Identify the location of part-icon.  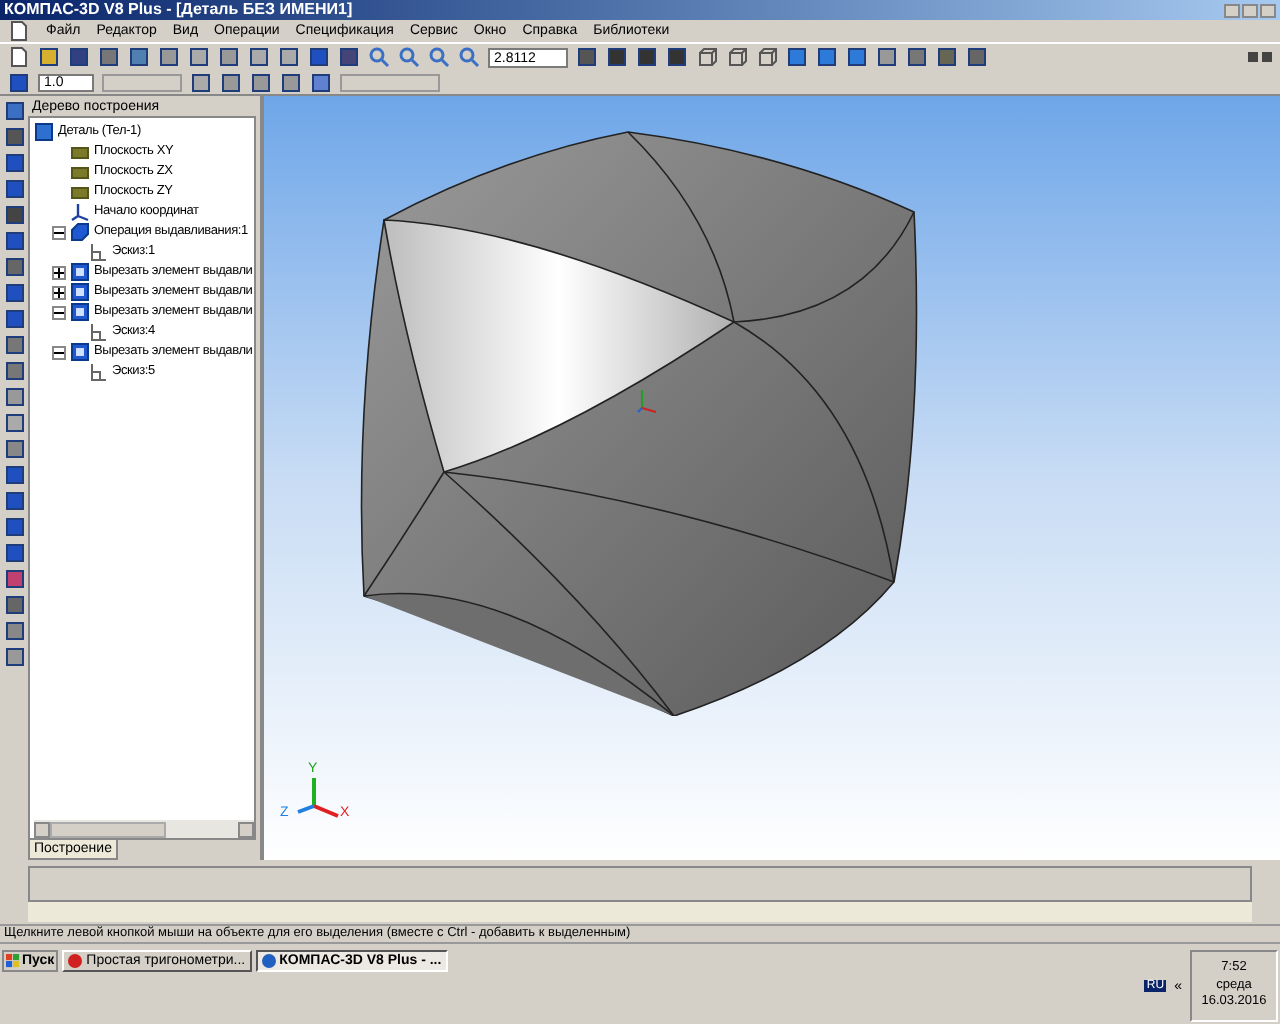
(44, 132).